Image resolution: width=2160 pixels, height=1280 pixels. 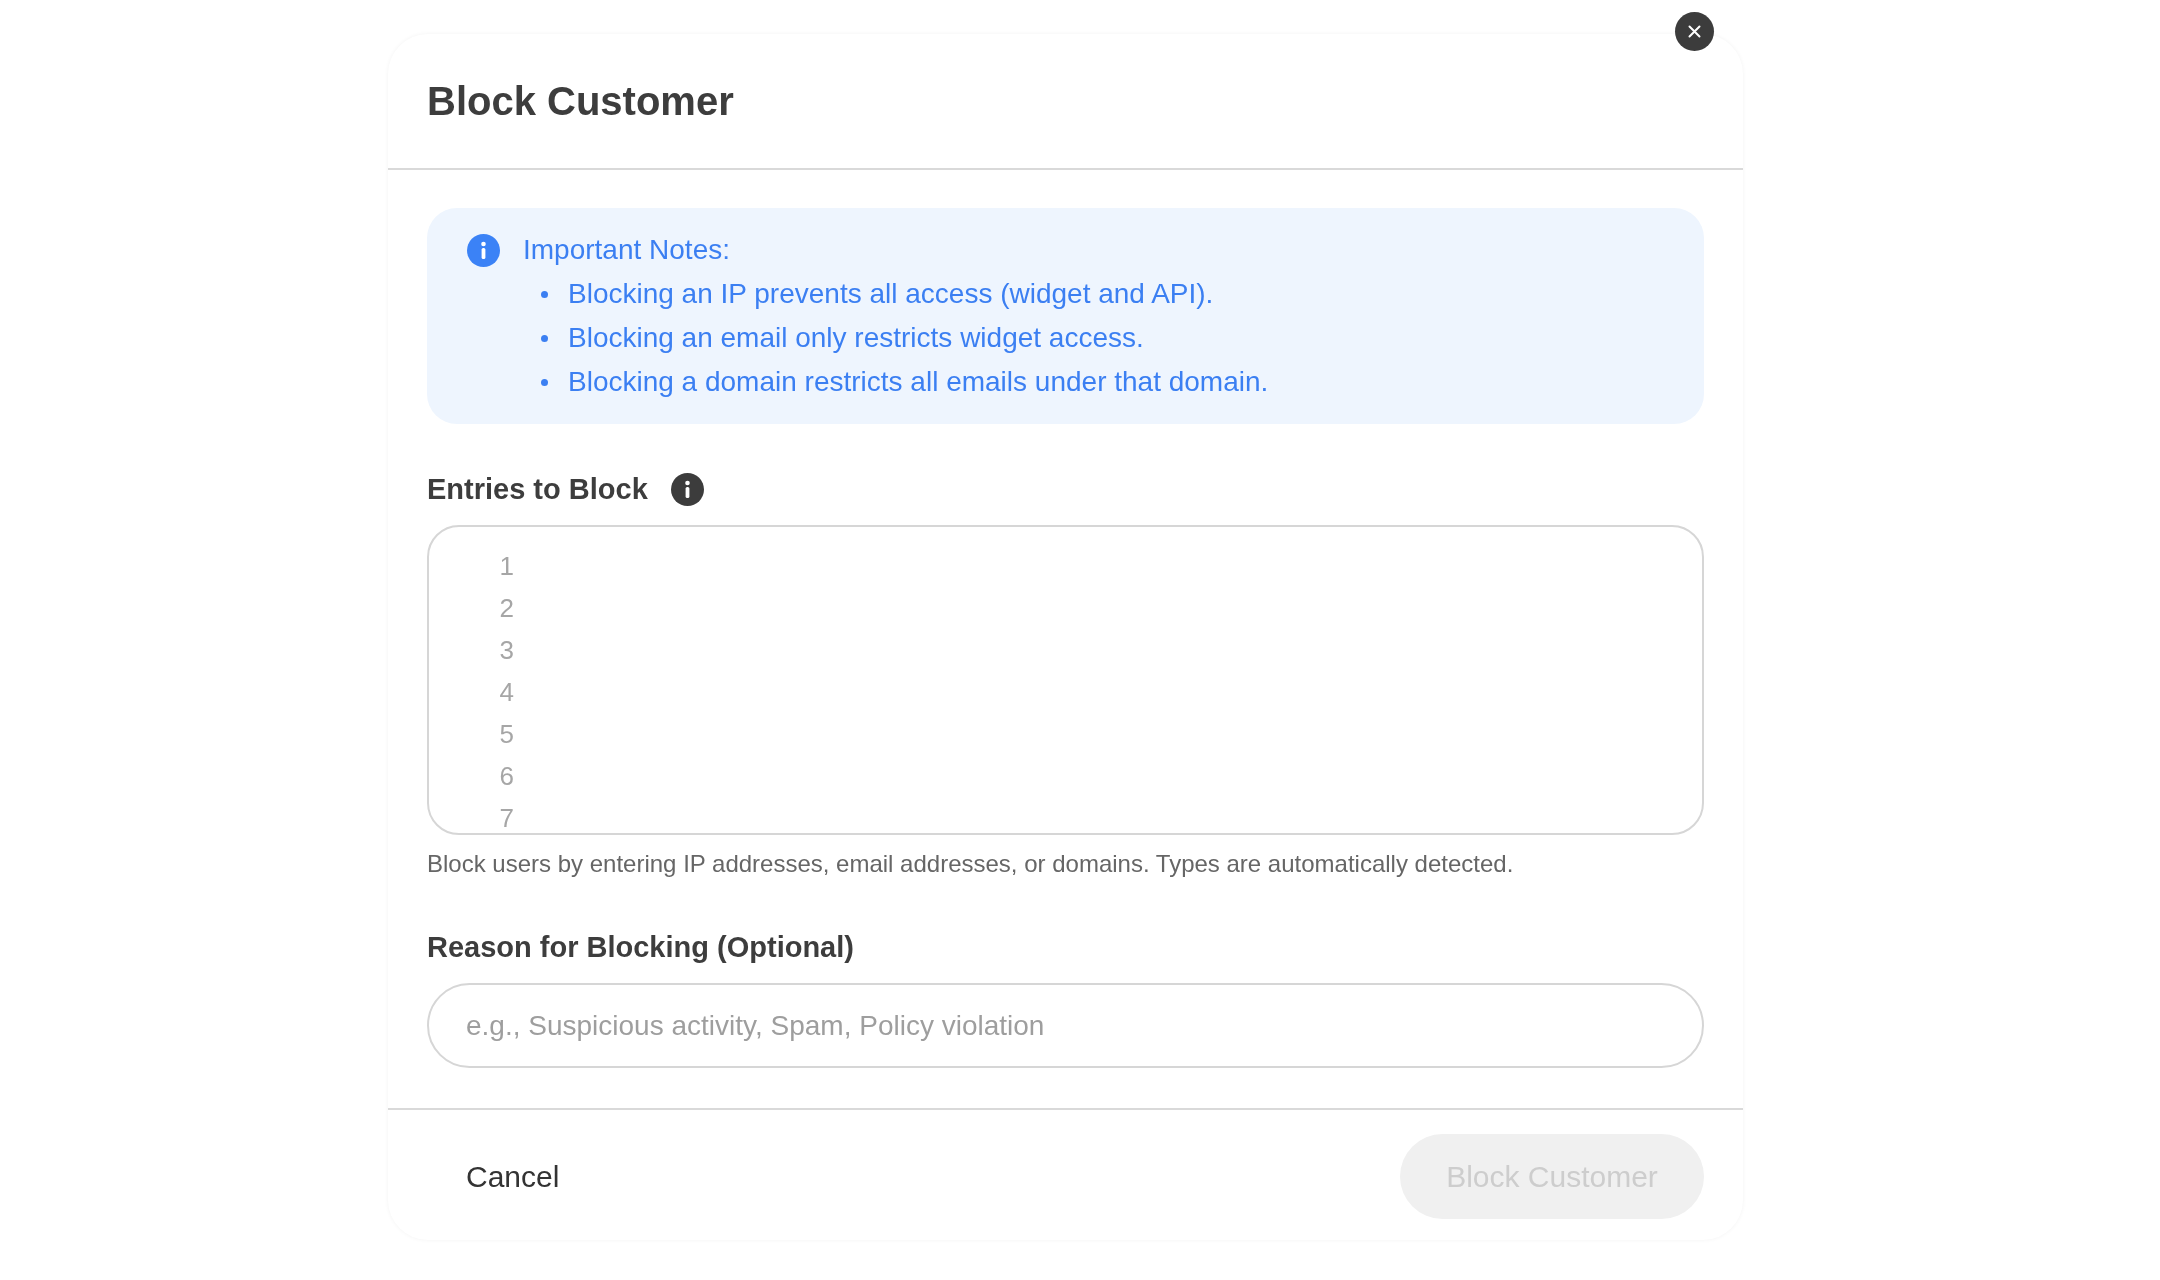 What do you see at coordinates (1065, 1025) in the screenshot?
I see `reason-field: e.g., Suspicious activity, Spam, Policy violation` at bounding box center [1065, 1025].